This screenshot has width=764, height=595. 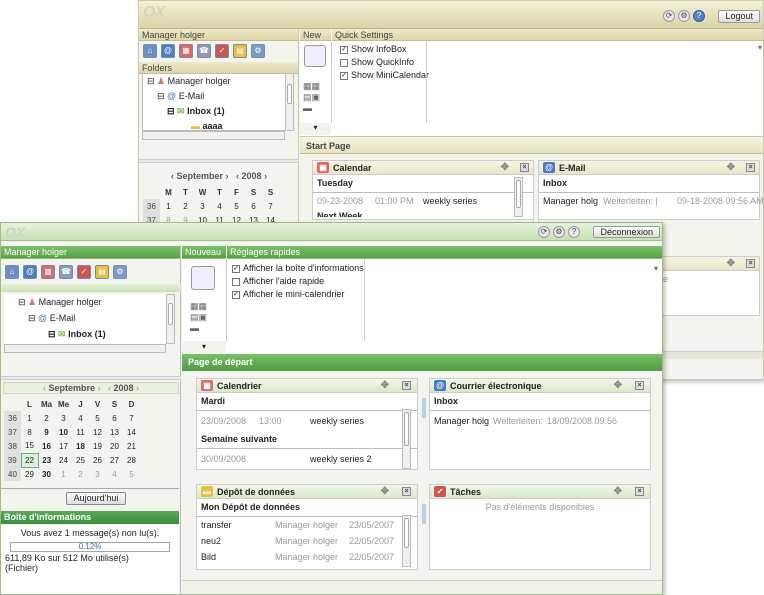 What do you see at coordinates (559, 232) in the screenshot?
I see `settings-icon: ⚙` at bounding box center [559, 232].